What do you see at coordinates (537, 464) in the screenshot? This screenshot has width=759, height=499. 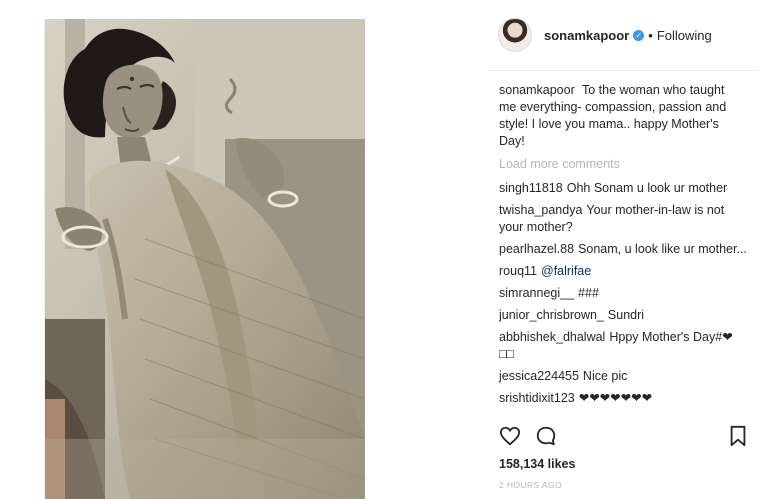 I see `likes-count: 158,134 likes` at bounding box center [537, 464].